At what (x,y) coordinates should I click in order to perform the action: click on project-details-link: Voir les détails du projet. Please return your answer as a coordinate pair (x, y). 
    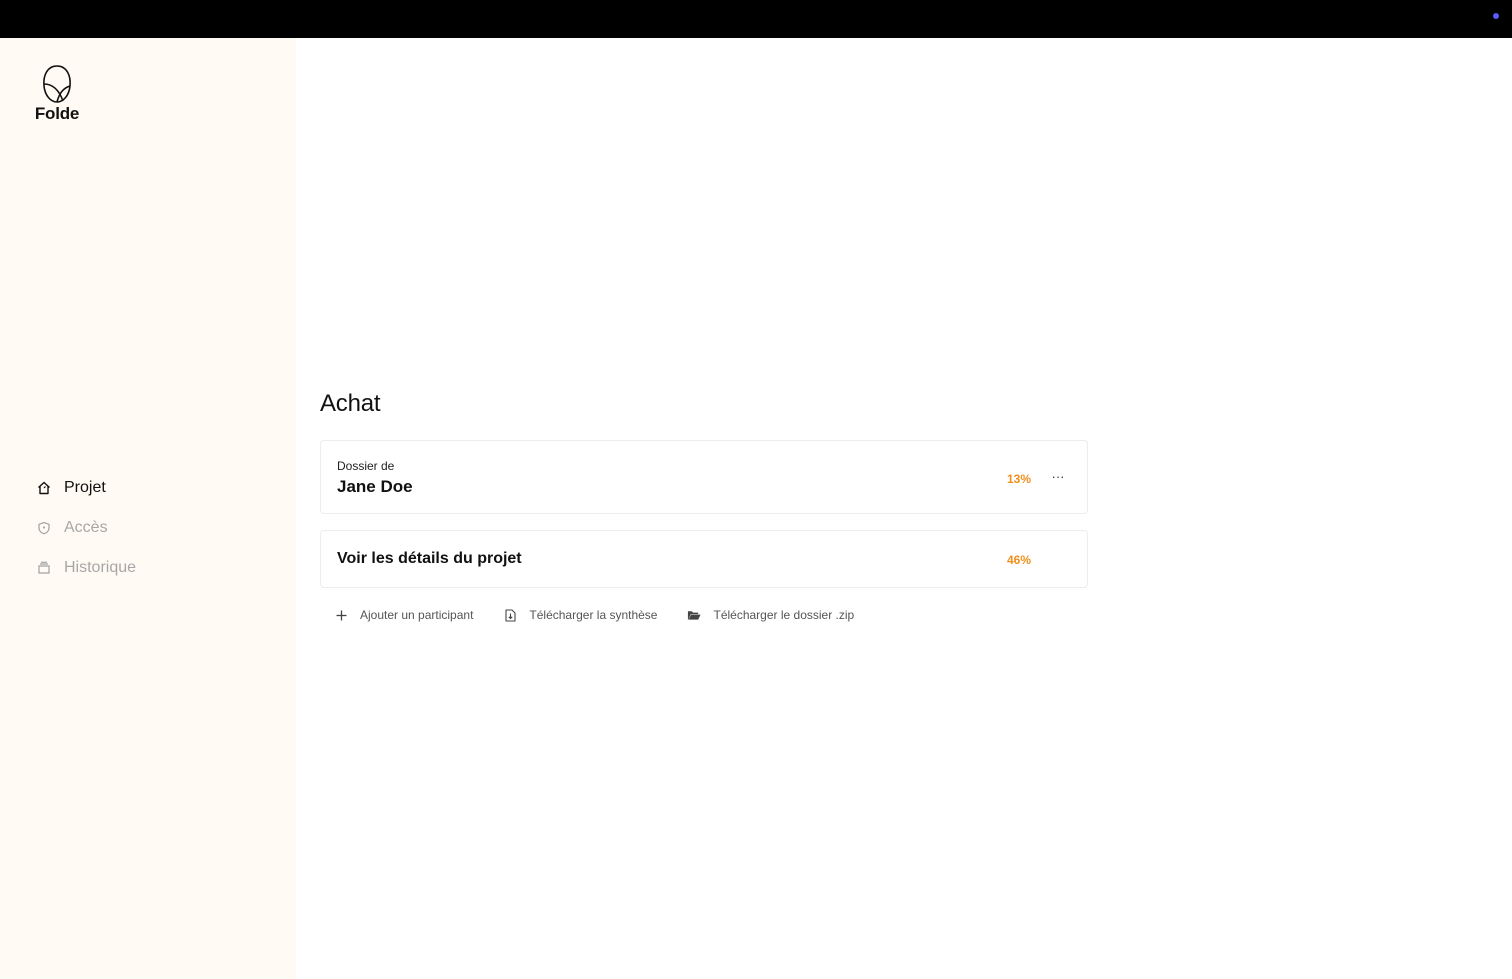
    Looking at the image, I should click on (429, 559).